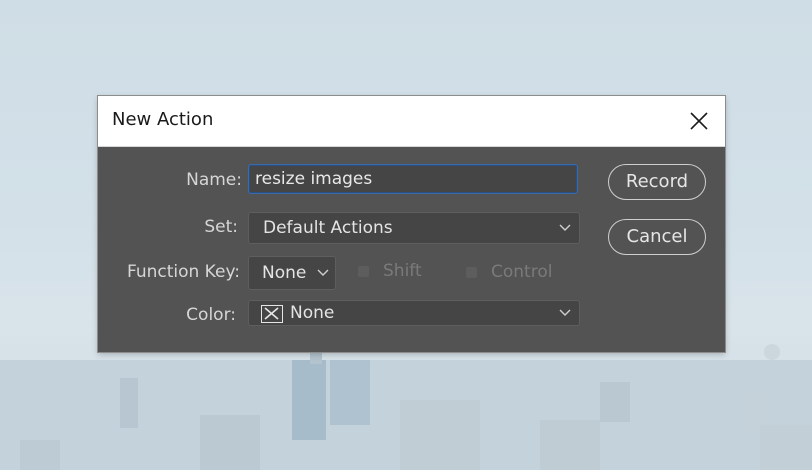 The height and width of the screenshot is (470, 812). I want to click on function-key-select: None, so click(292, 273).